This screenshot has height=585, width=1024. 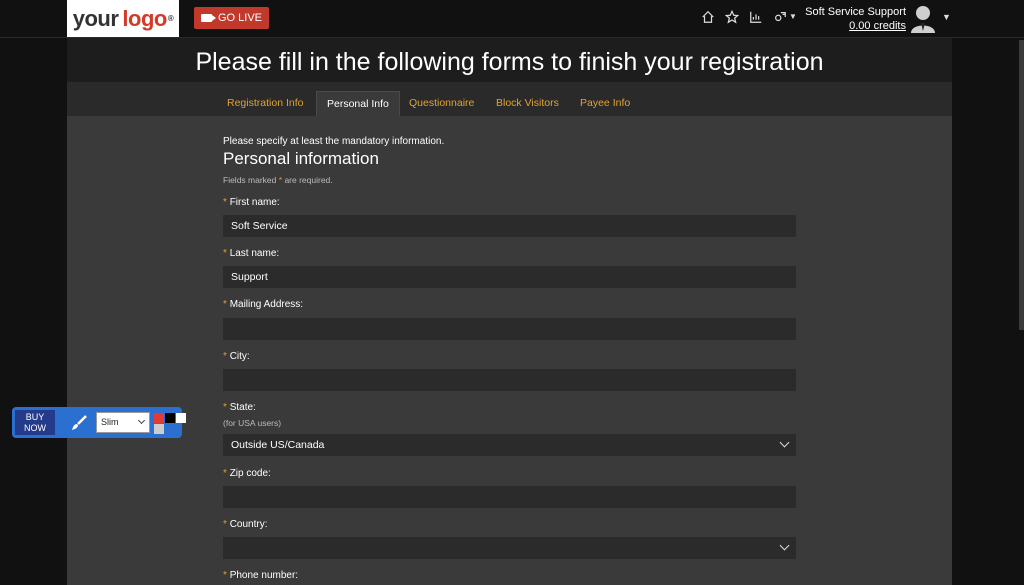 What do you see at coordinates (301, 158) in the screenshot?
I see `form-title: Personal information` at bounding box center [301, 158].